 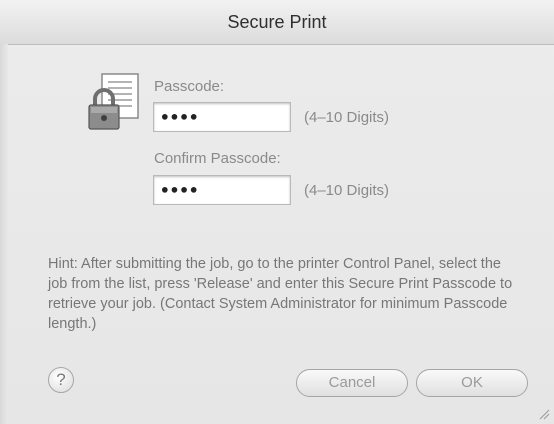 I want to click on window-edge, so click(x=4, y=234).